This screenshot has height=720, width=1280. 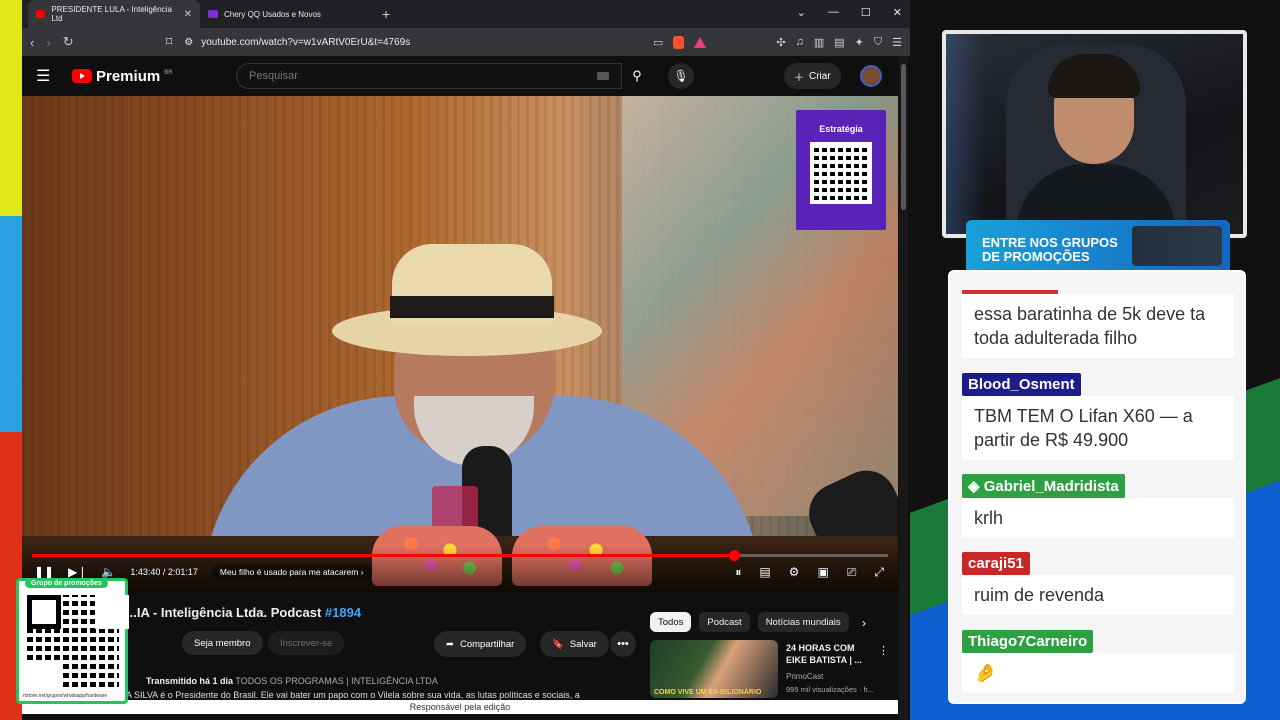 What do you see at coordinates (1177, 246) in the screenshot?
I see `promo-gadgets-image` at bounding box center [1177, 246].